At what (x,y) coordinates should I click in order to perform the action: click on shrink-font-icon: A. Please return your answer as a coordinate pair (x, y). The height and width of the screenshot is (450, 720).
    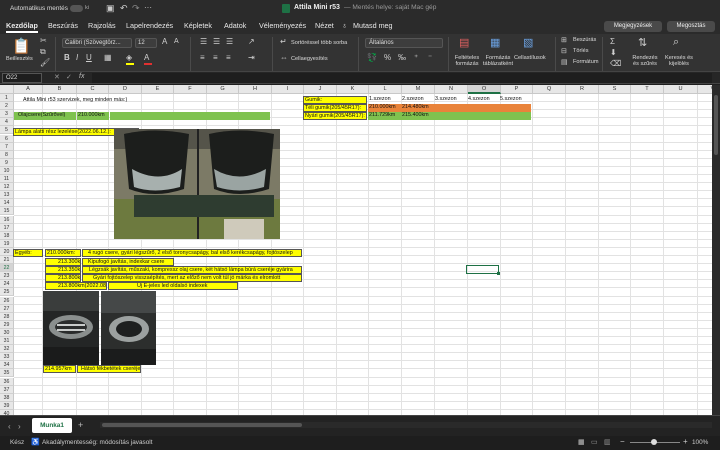
    Looking at the image, I should click on (176, 41).